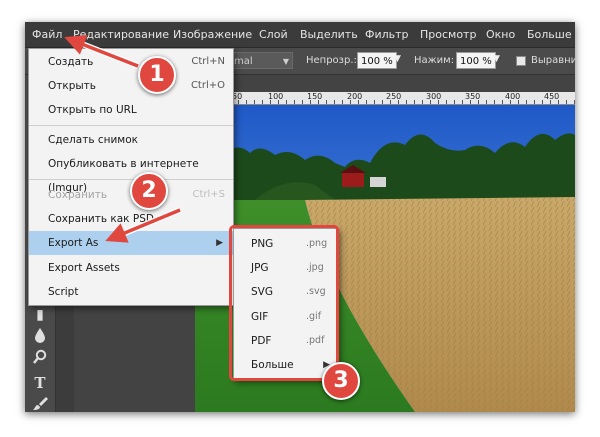  What do you see at coordinates (315, 267) in the screenshot?
I see `export-extension: .jpg` at bounding box center [315, 267].